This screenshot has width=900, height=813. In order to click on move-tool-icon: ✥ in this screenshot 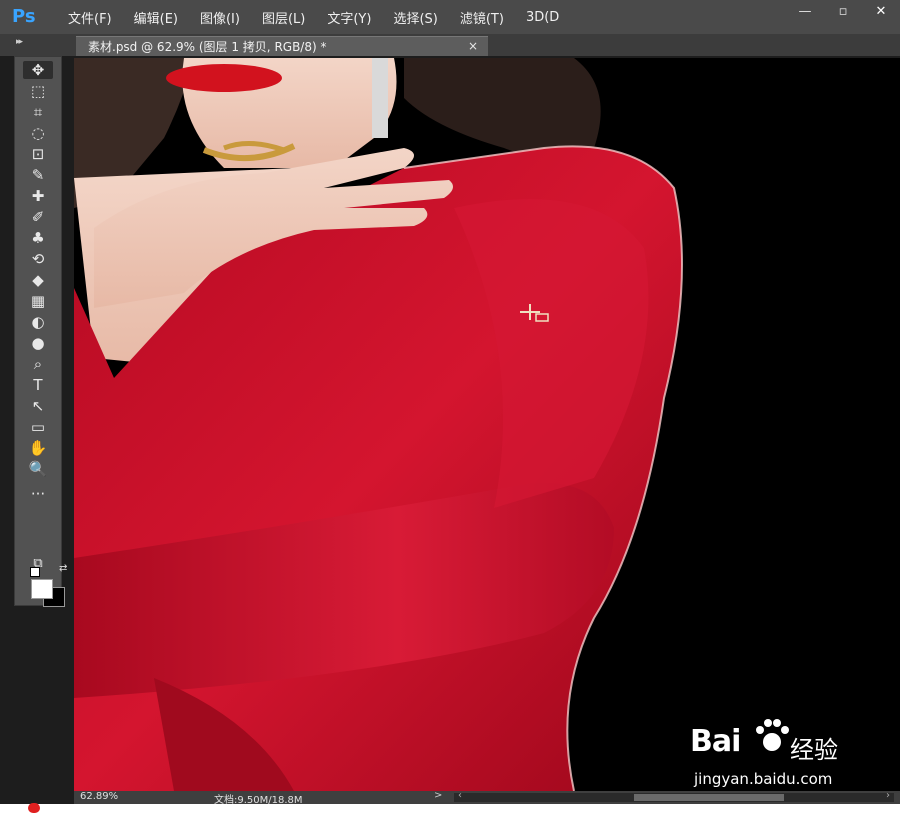, I will do `click(38, 70)`.